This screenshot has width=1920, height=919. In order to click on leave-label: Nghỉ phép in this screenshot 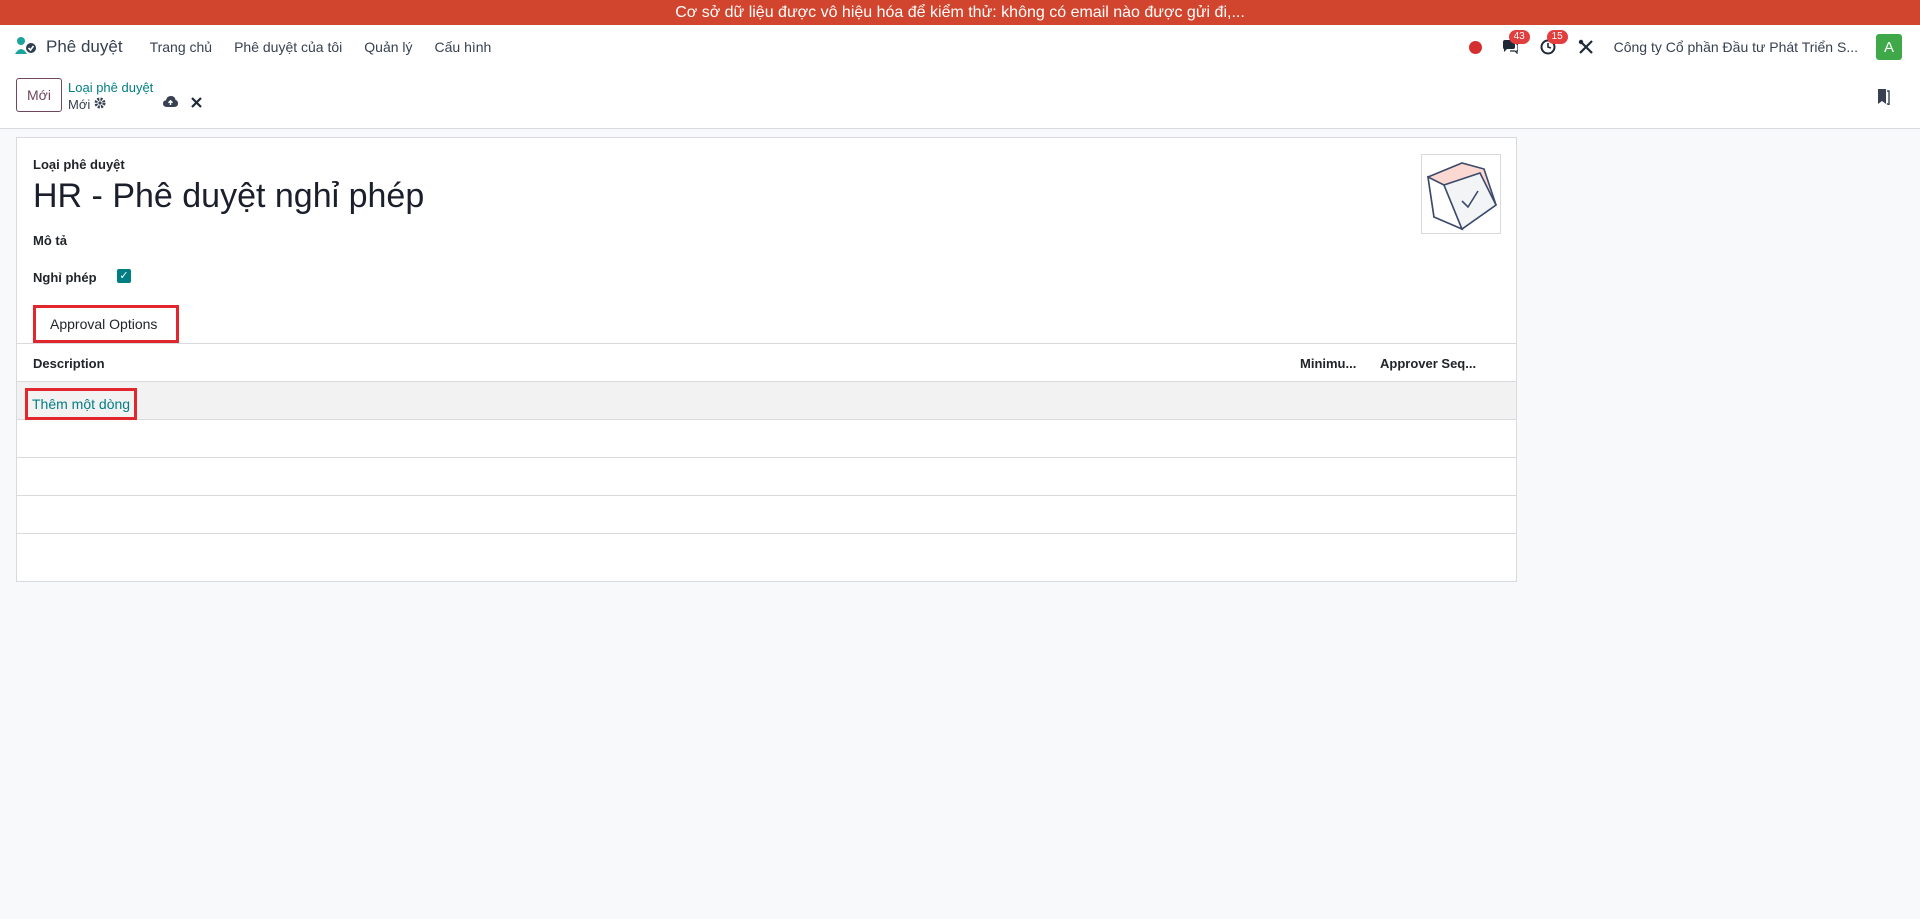, I will do `click(65, 277)`.